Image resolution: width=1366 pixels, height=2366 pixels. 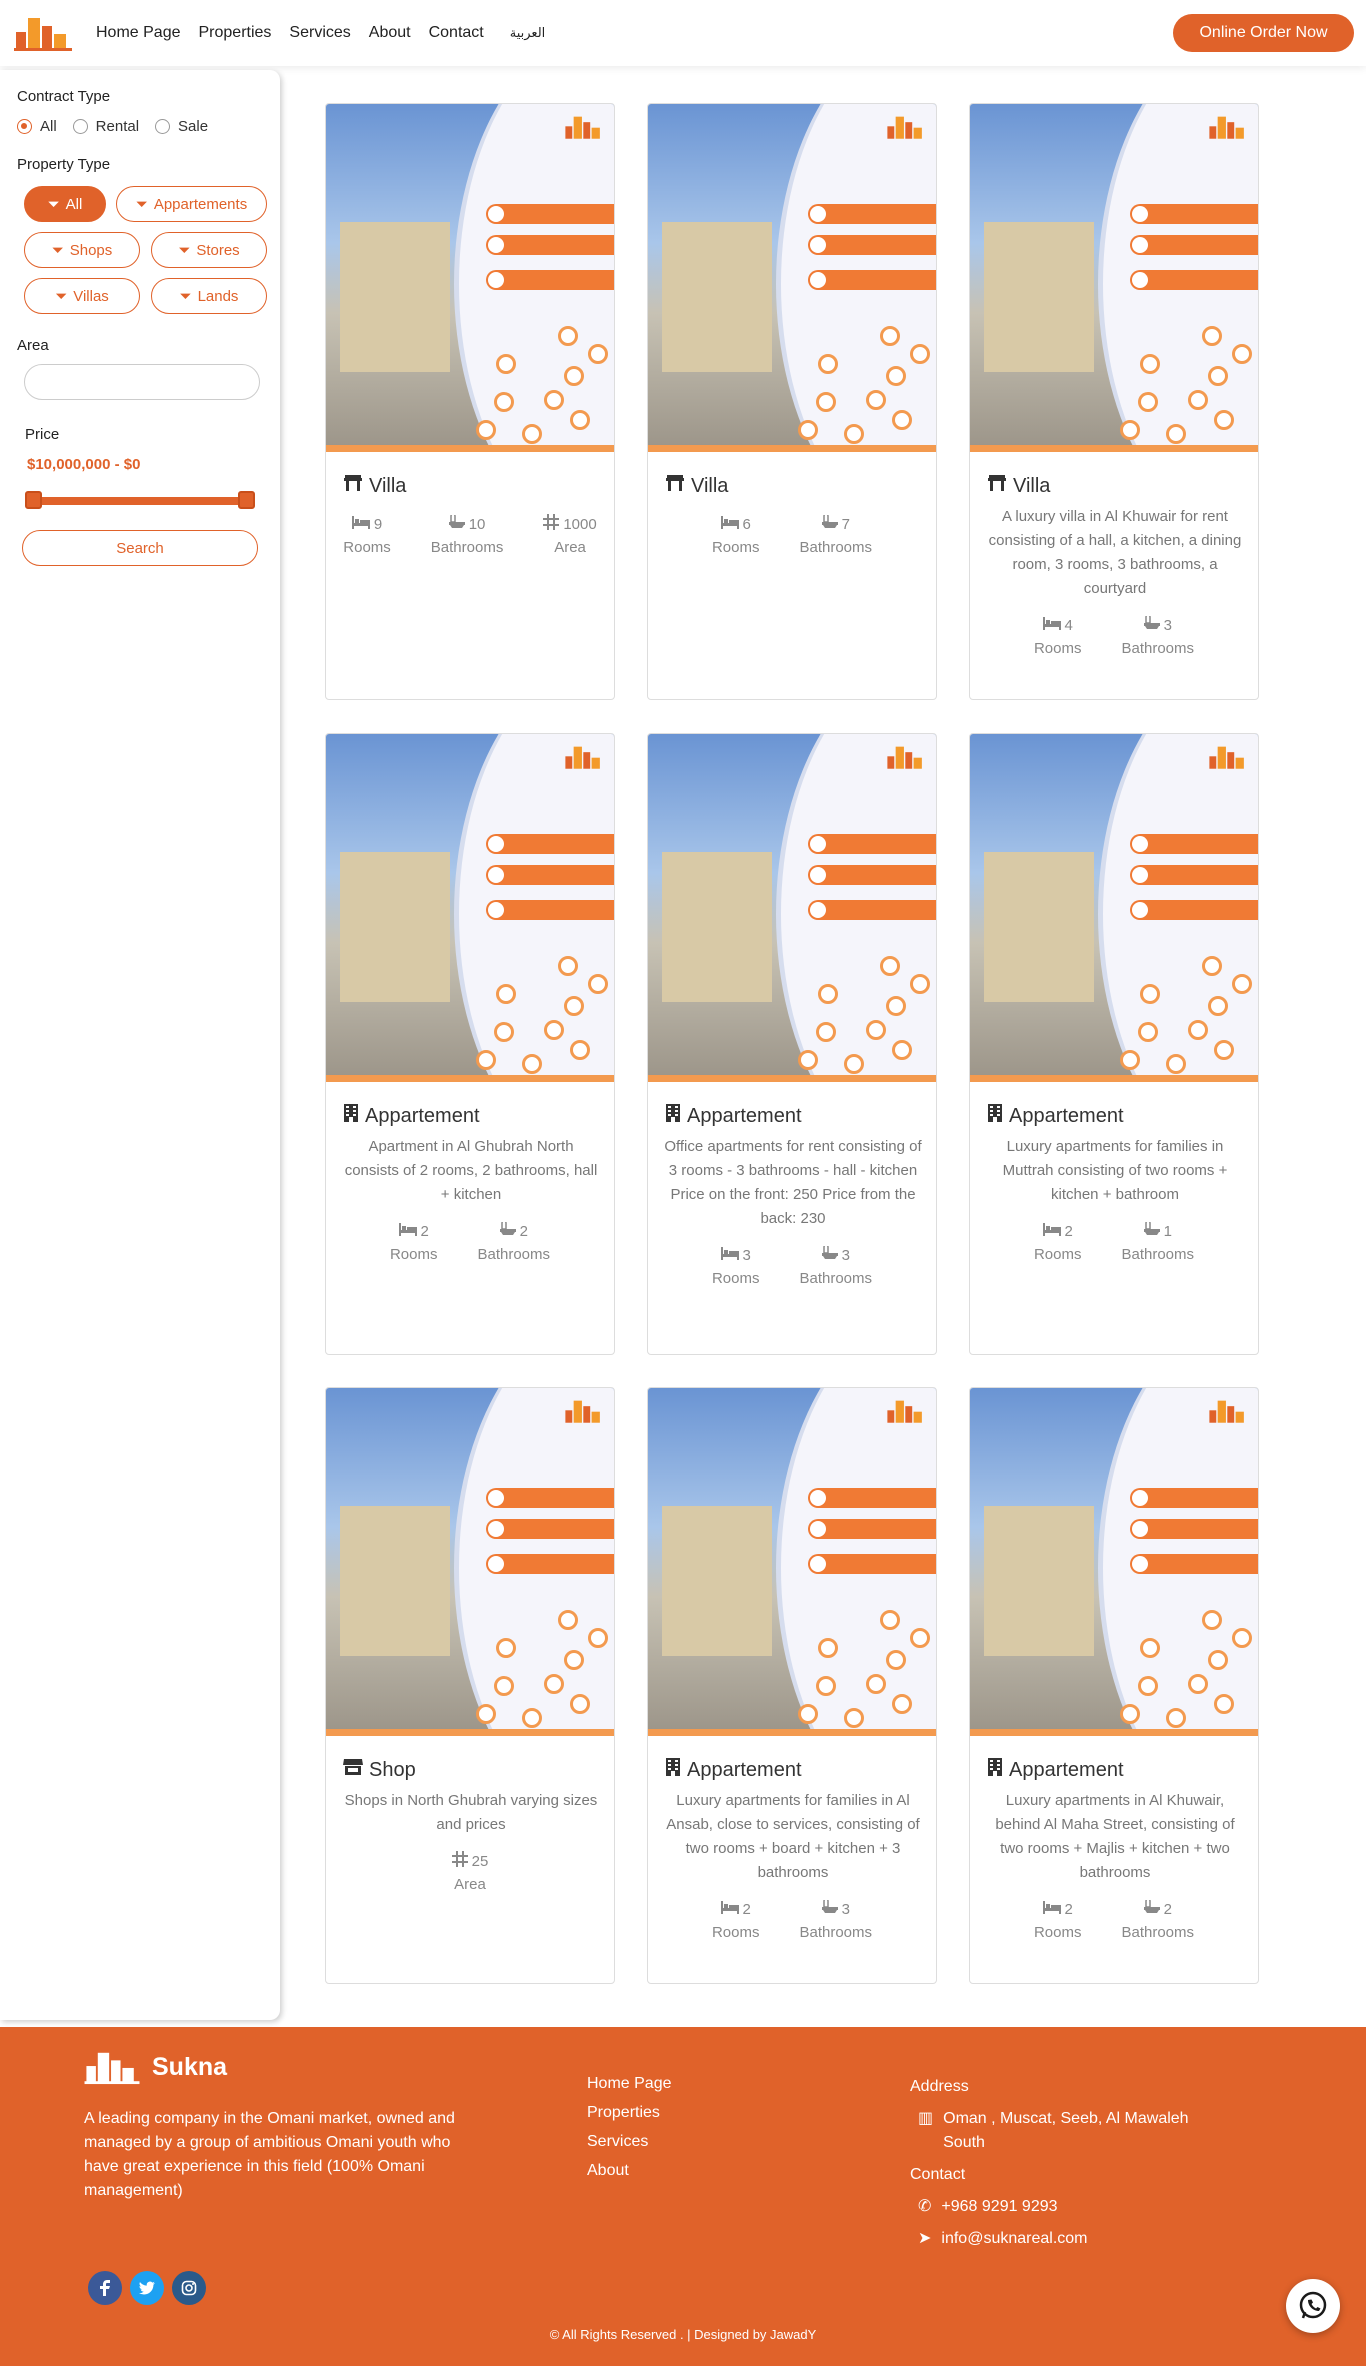 I want to click on radio-rental: Rental, so click(x=105, y=126).